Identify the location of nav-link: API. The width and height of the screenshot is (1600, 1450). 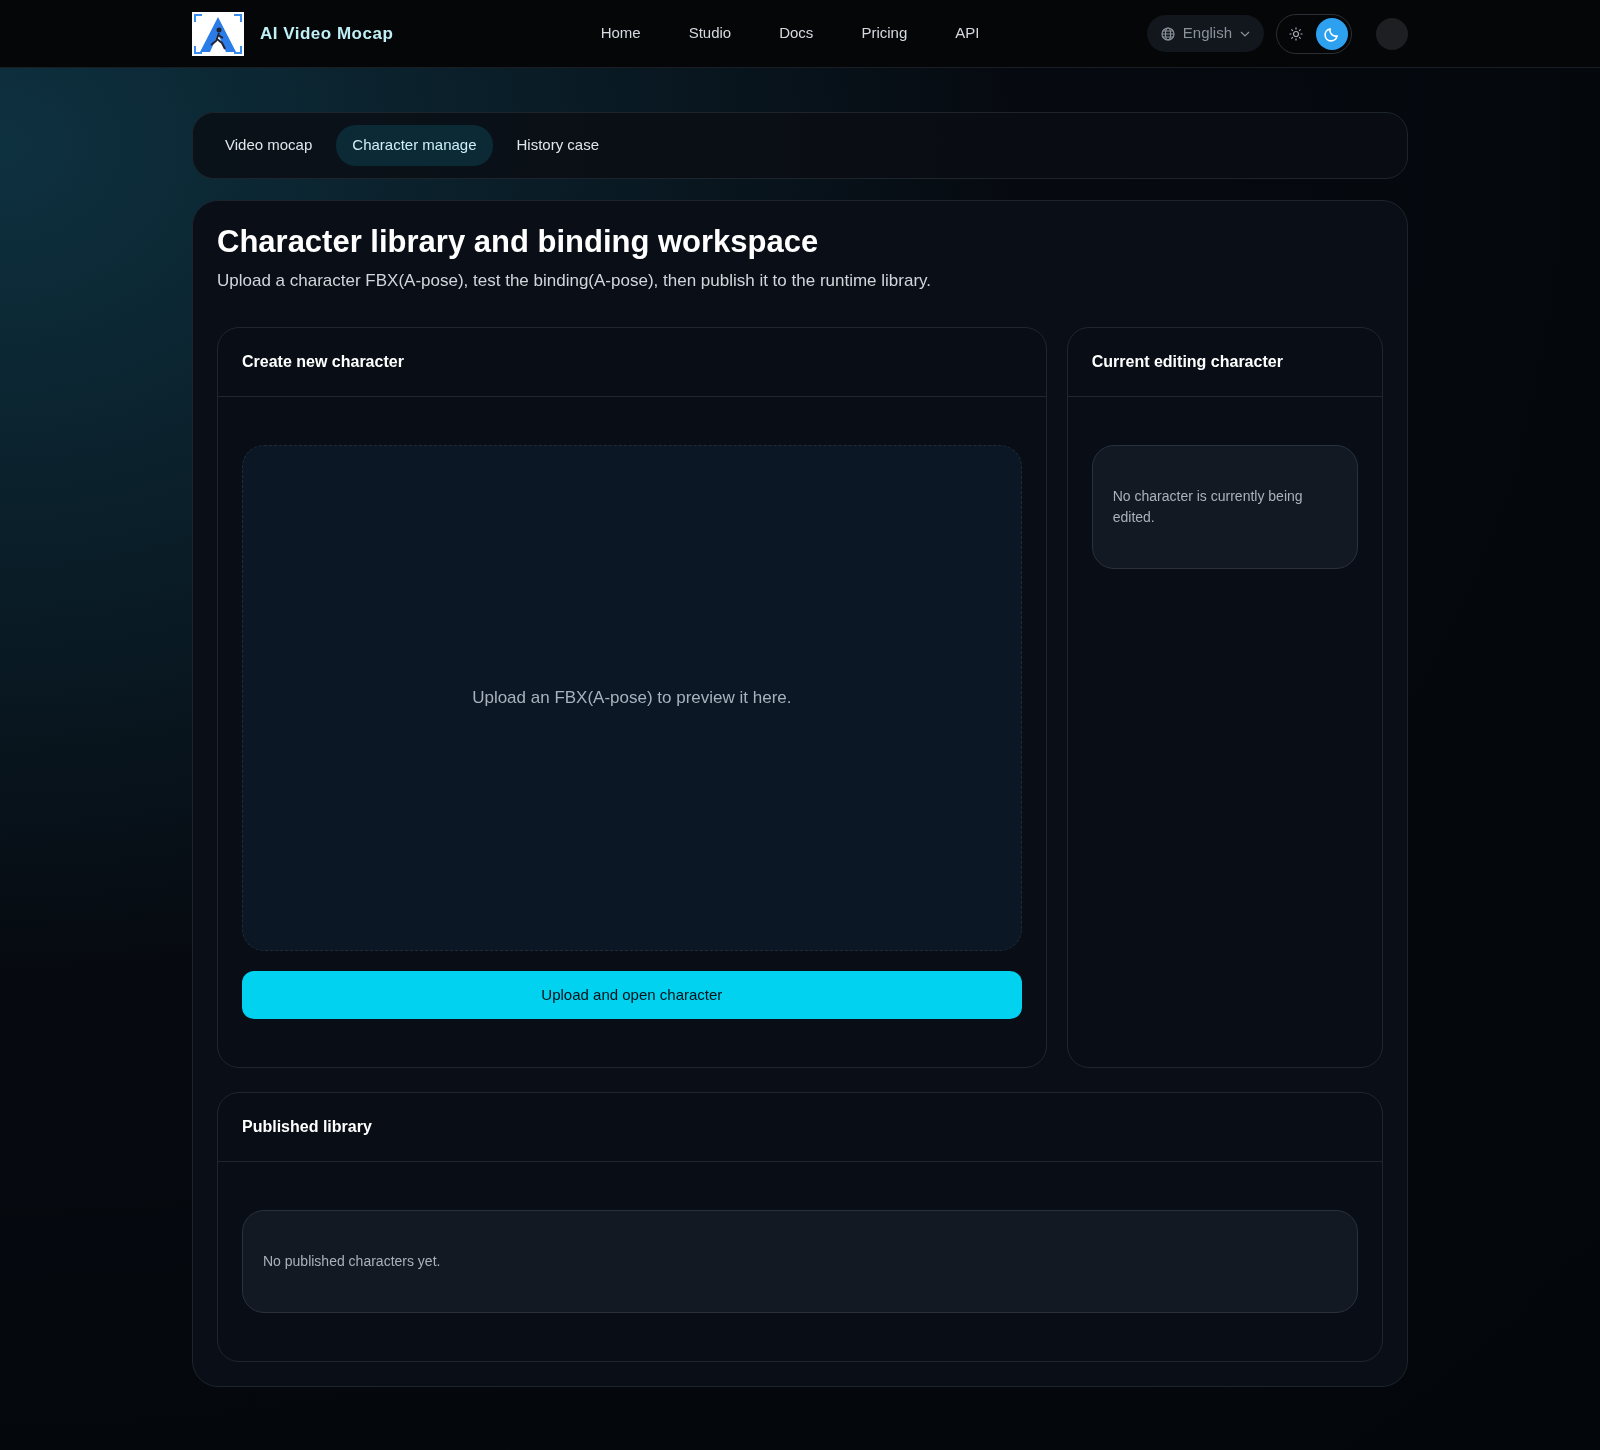
(967, 33).